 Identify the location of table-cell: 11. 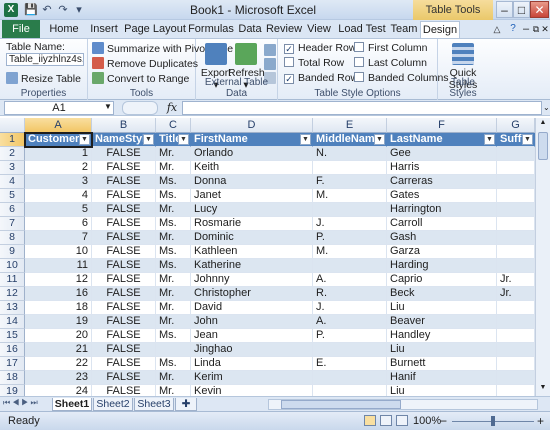
(58, 266).